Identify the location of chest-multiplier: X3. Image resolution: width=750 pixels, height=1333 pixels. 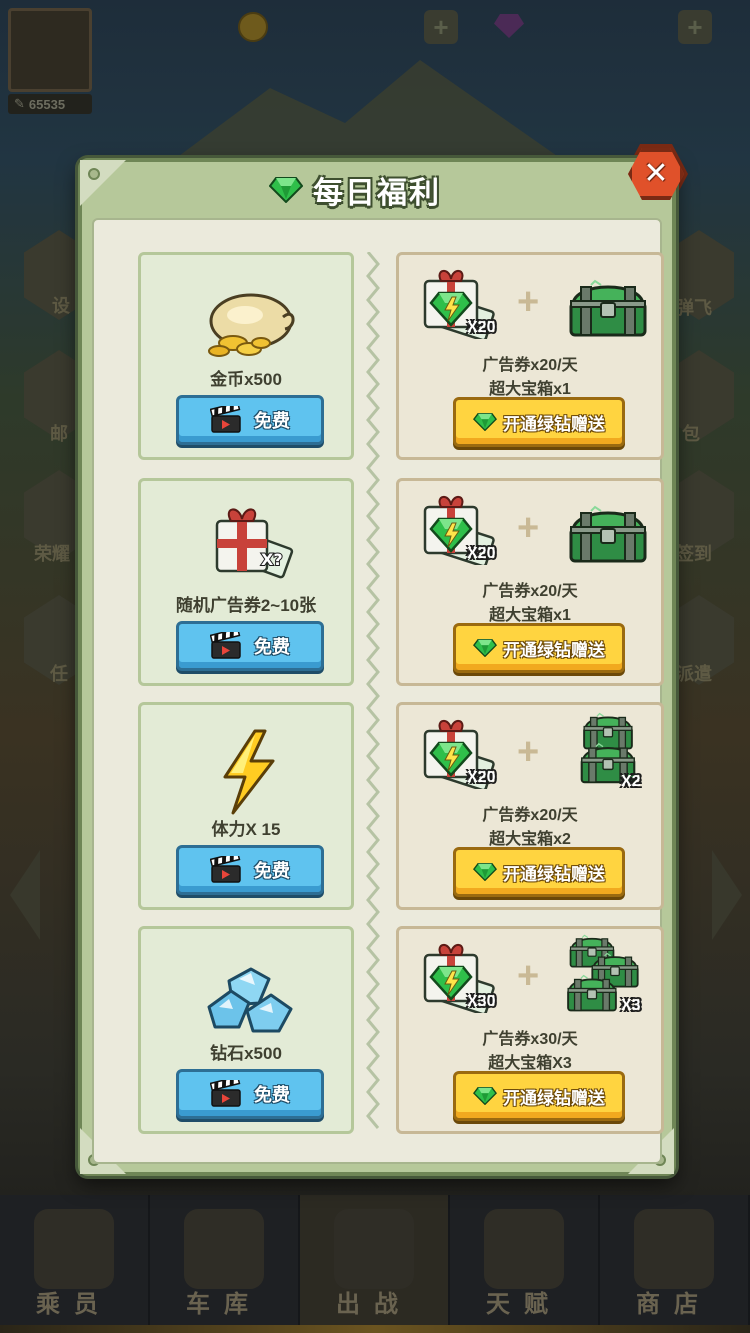
(631, 1005).